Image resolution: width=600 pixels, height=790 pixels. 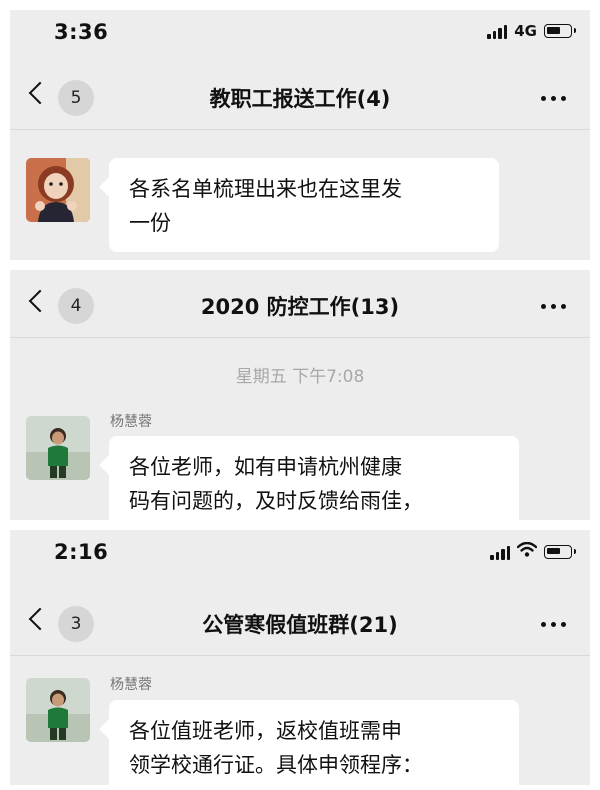 What do you see at coordinates (81, 32) in the screenshot?
I see `status-time: 3:36` at bounding box center [81, 32].